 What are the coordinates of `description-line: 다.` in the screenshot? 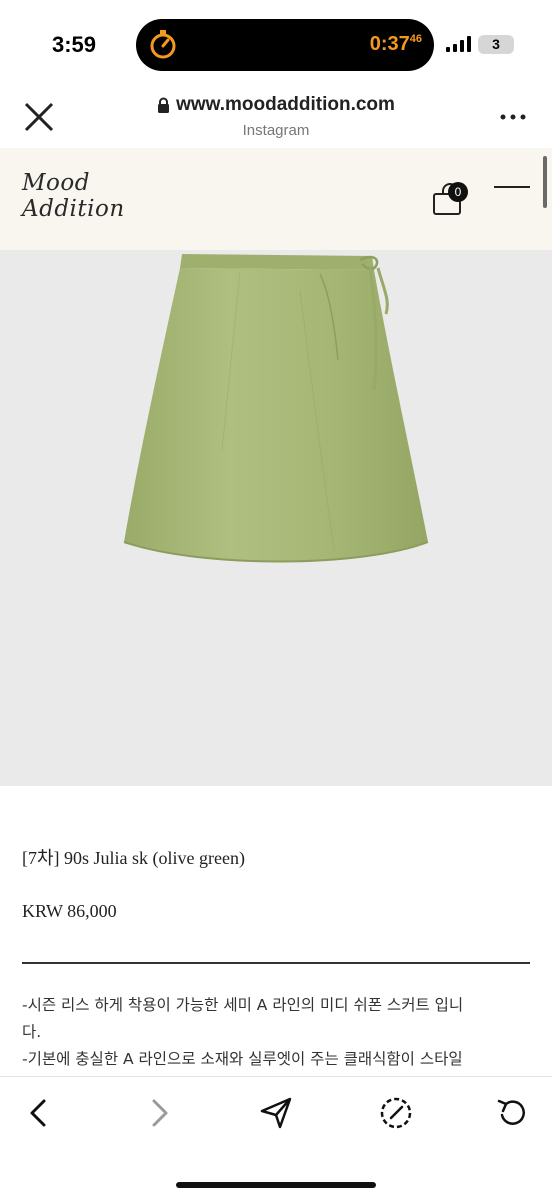 It's located at (32, 1032).